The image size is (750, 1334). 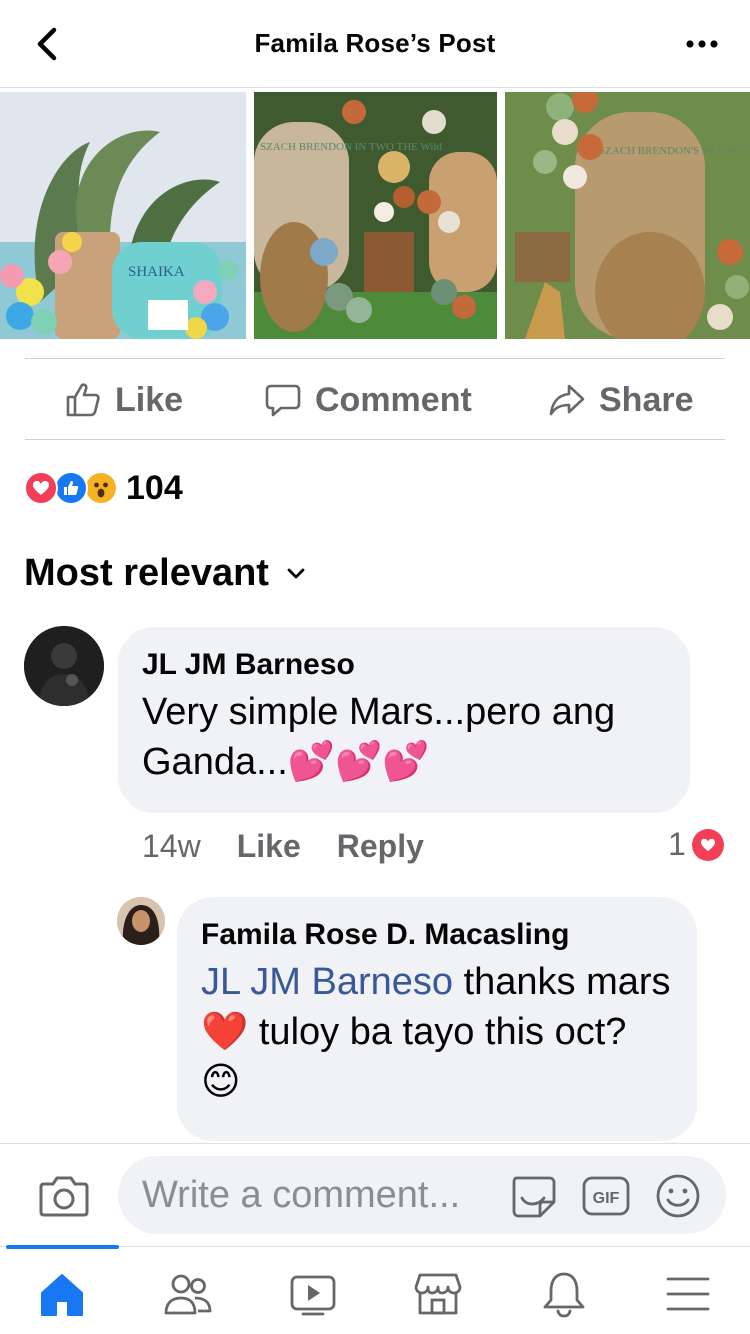 I want to click on commenter-avatar, so click(x=64, y=666).